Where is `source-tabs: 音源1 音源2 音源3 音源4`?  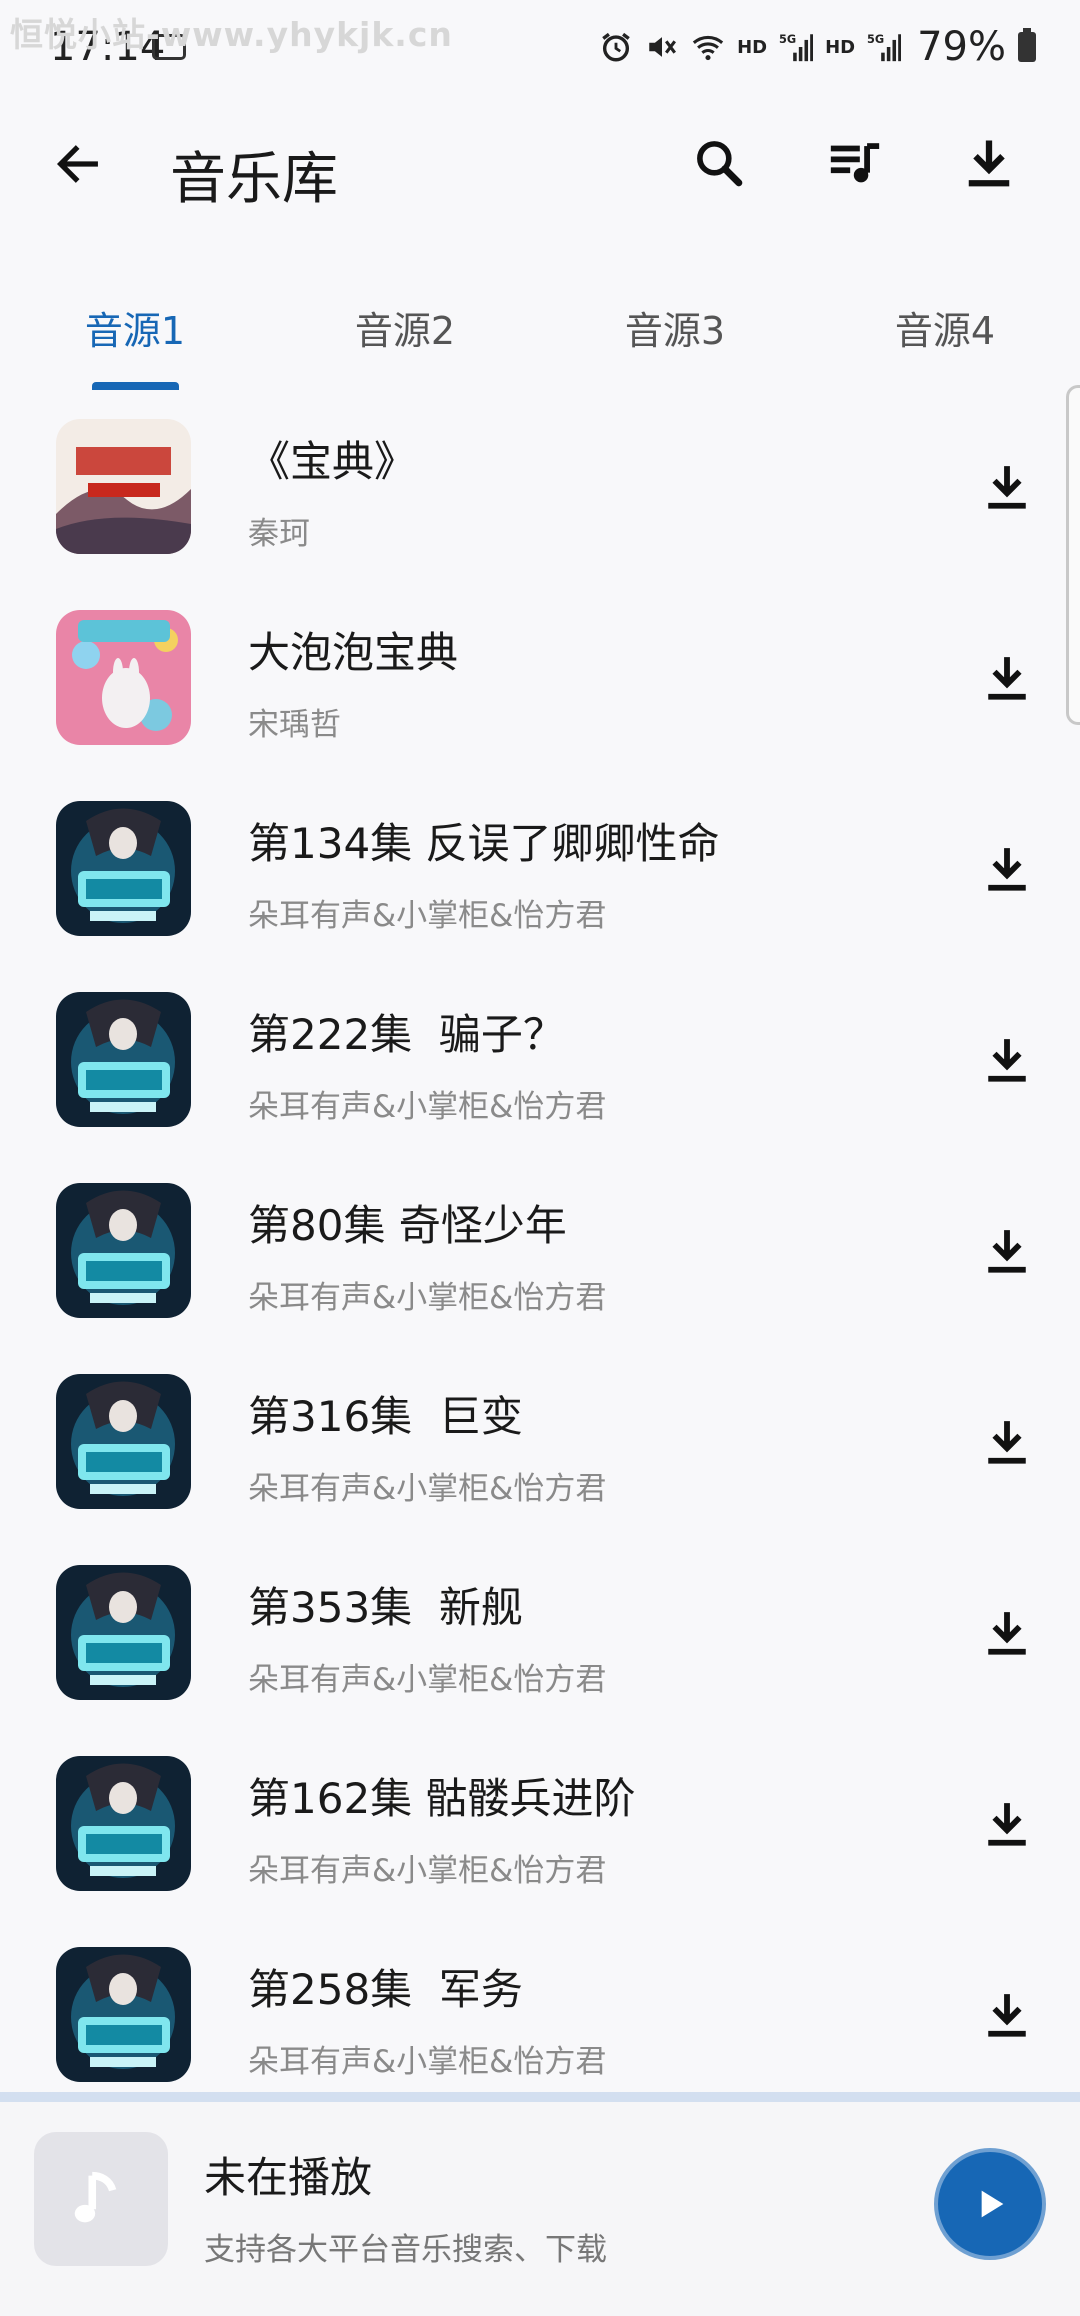
source-tabs: 音源1 音源2 音源3 音源4 is located at coordinates (540, 338).